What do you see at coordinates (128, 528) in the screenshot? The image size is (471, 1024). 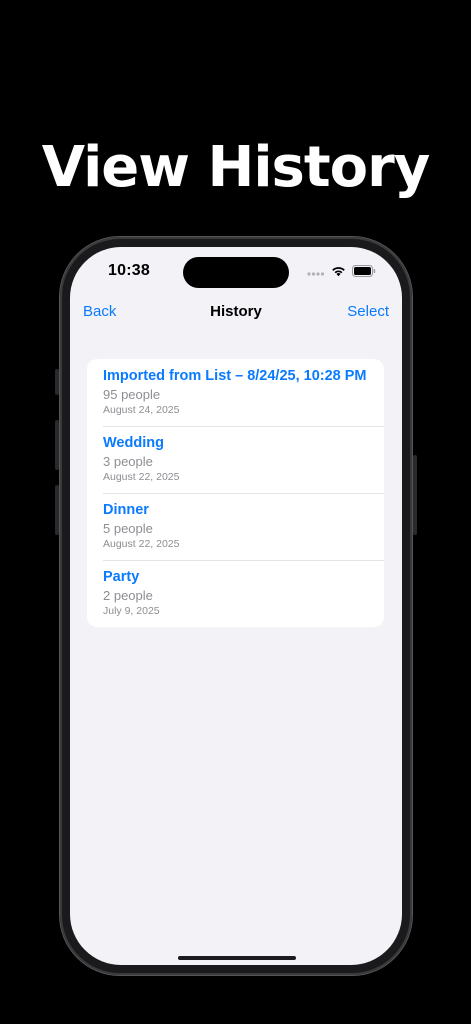 I see `history-count: 5 people` at bounding box center [128, 528].